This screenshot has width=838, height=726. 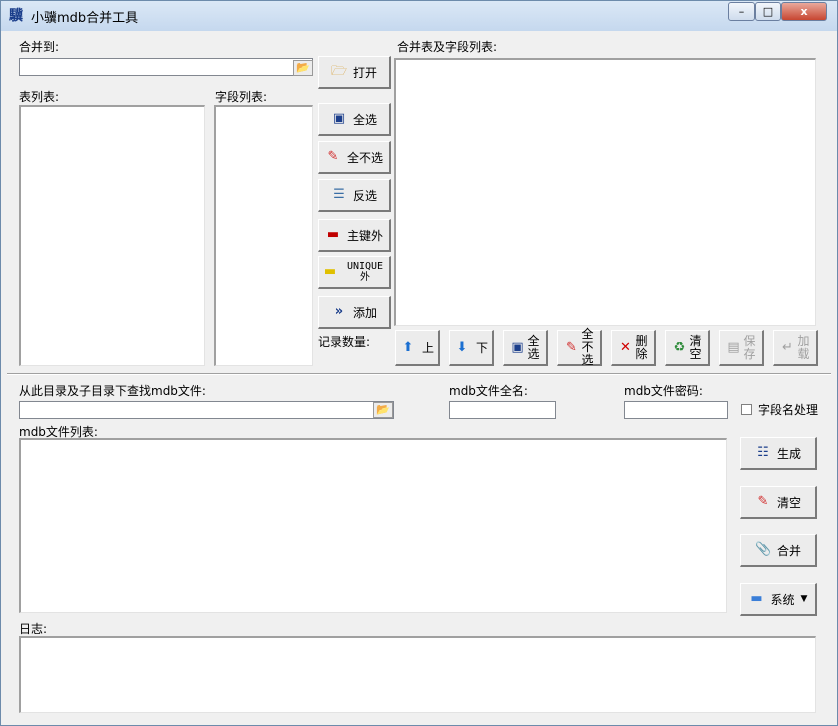 What do you see at coordinates (339, 194) in the screenshot?
I see `invert-list-icon: ☰` at bounding box center [339, 194].